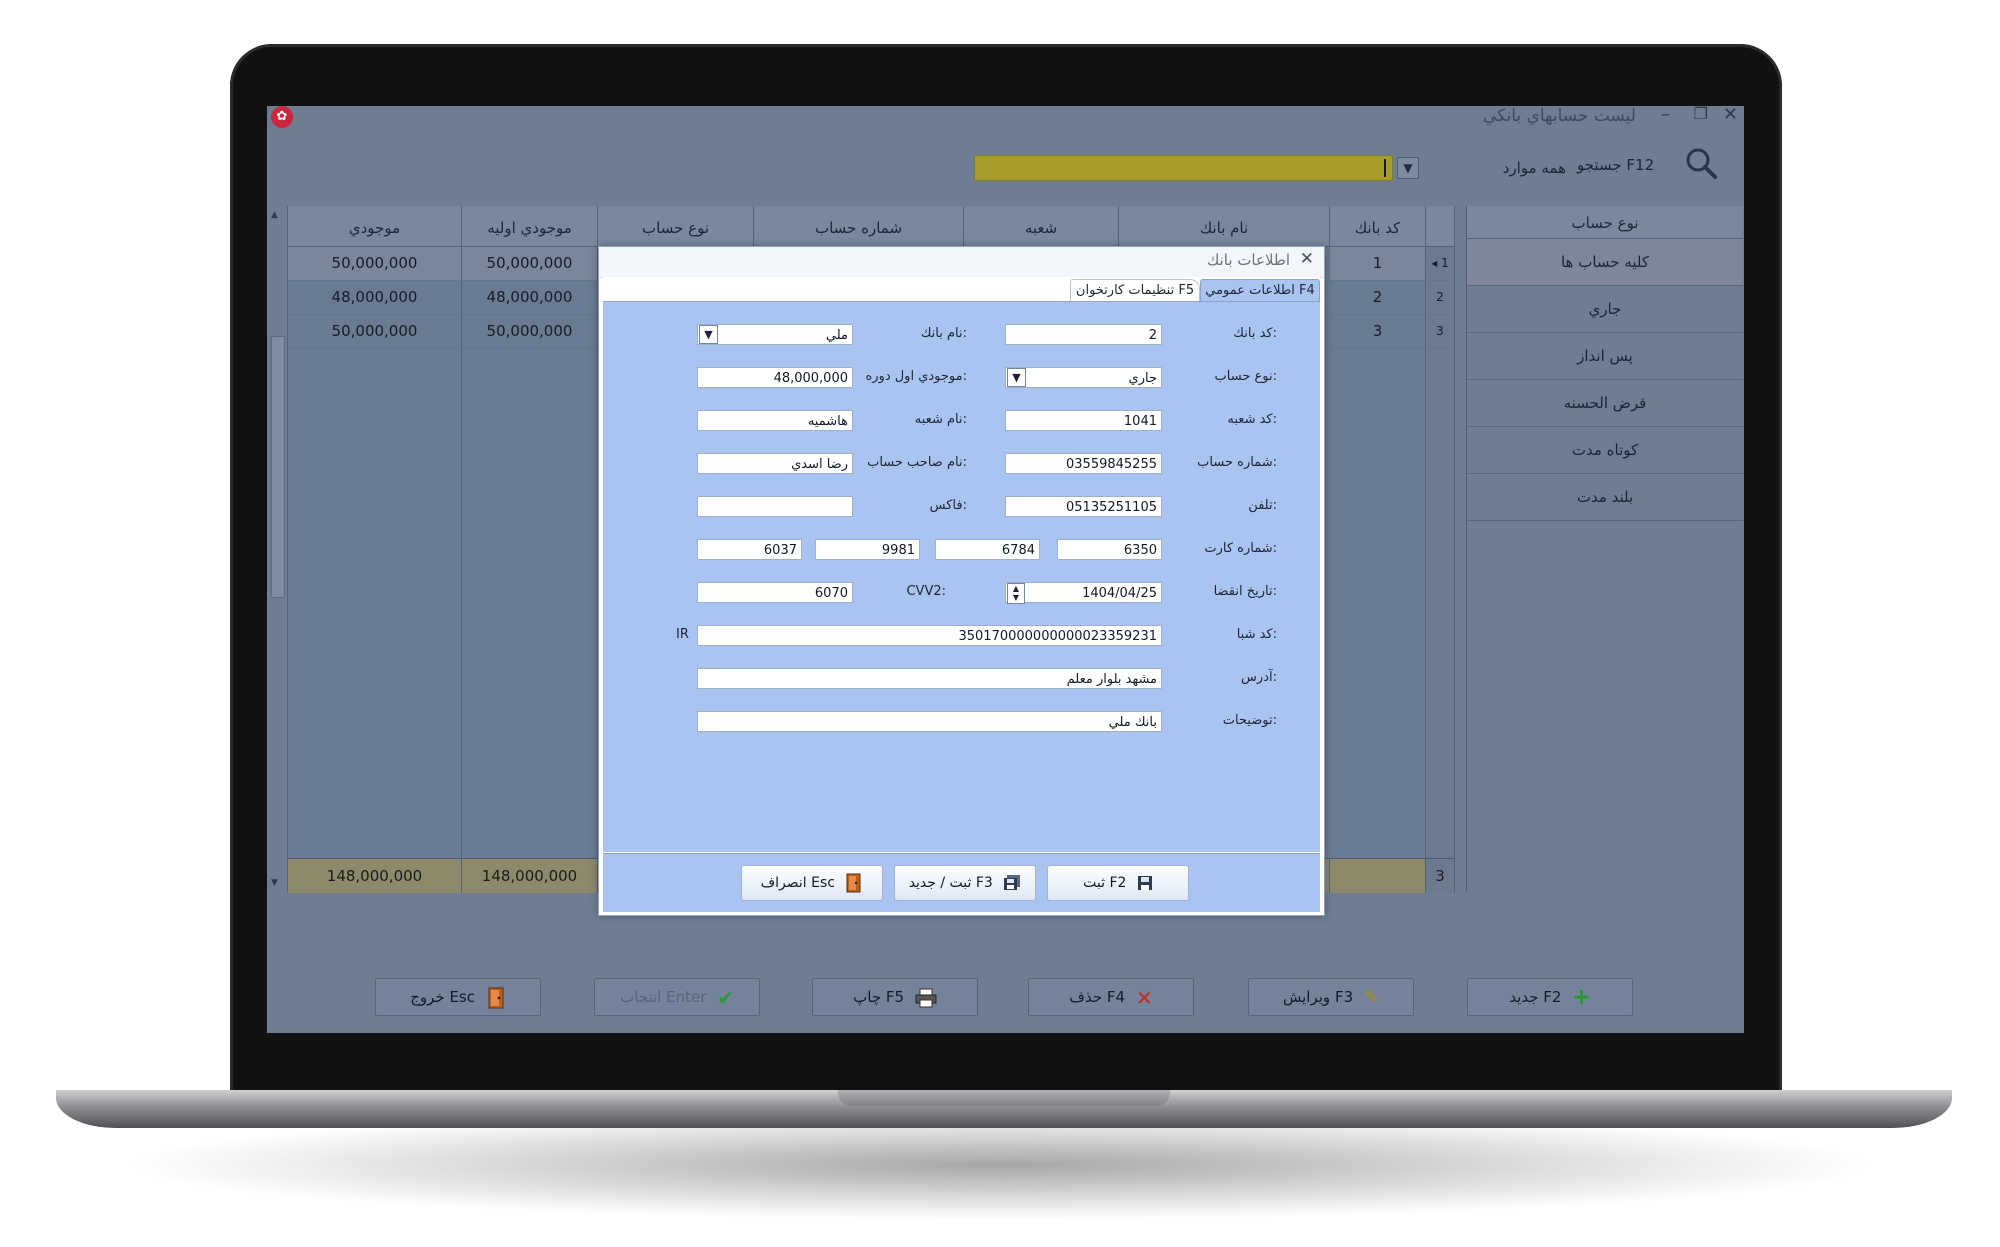 Image resolution: width=2000 pixels, height=1247 pixels. What do you see at coordinates (676, 226) in the screenshot?
I see `header-account-type: نوع حساب` at bounding box center [676, 226].